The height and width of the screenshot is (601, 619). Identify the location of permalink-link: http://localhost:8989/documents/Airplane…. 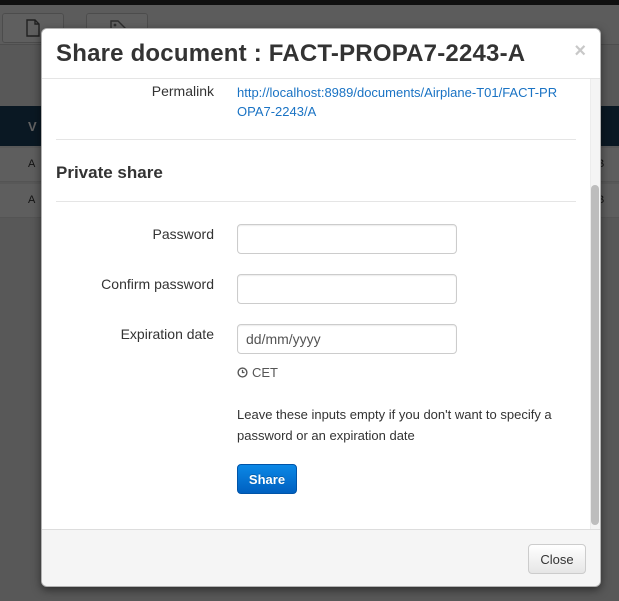
(402, 102).